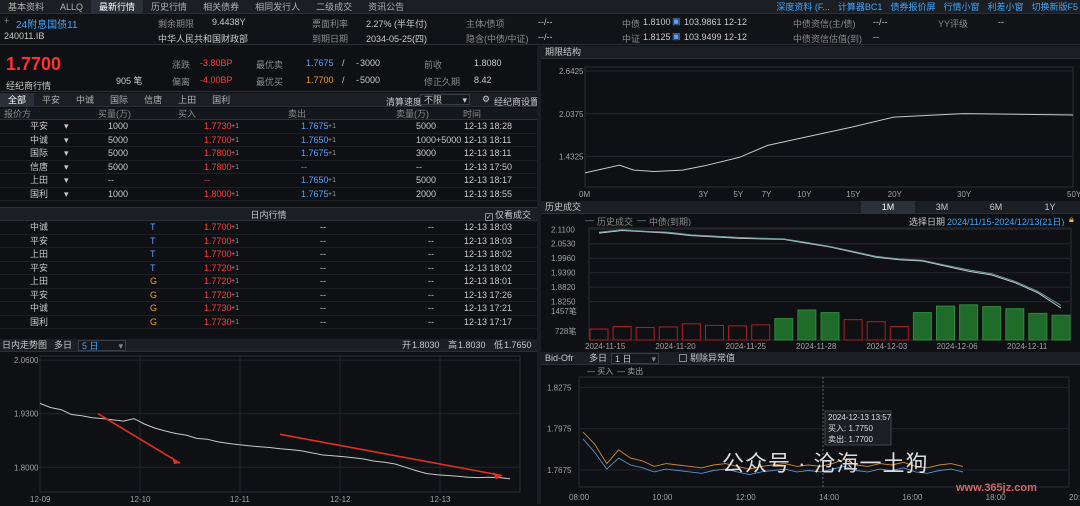 The height and width of the screenshot is (506, 1080). Describe the element at coordinates (268, 295) in the screenshot. I see `table-row: 平安 G 1.7720 +1 -- -- 12-13 17:26` at that location.